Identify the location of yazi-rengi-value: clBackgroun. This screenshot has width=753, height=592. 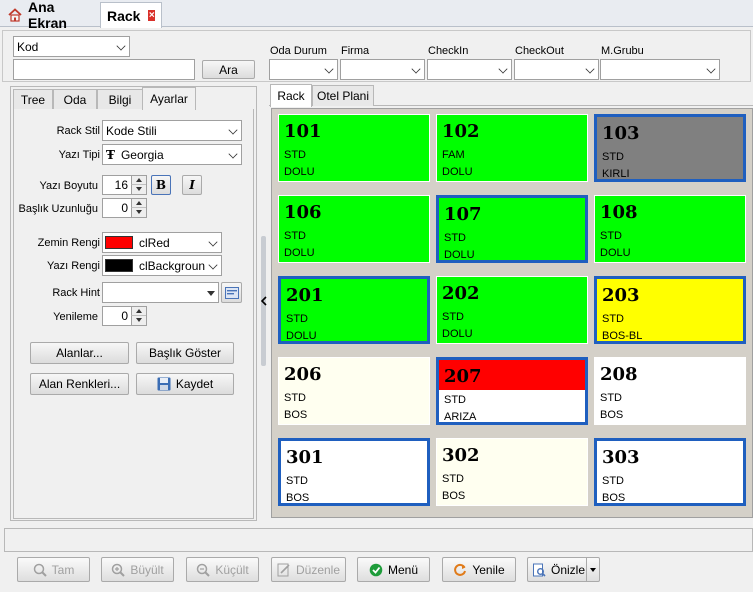
(172, 265).